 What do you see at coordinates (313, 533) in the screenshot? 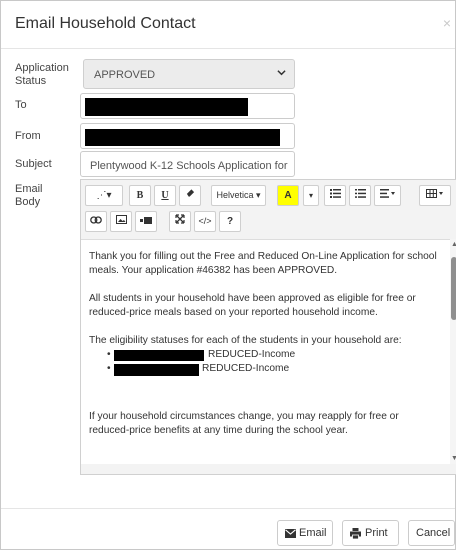
I see `email-button-label: Email` at bounding box center [313, 533].